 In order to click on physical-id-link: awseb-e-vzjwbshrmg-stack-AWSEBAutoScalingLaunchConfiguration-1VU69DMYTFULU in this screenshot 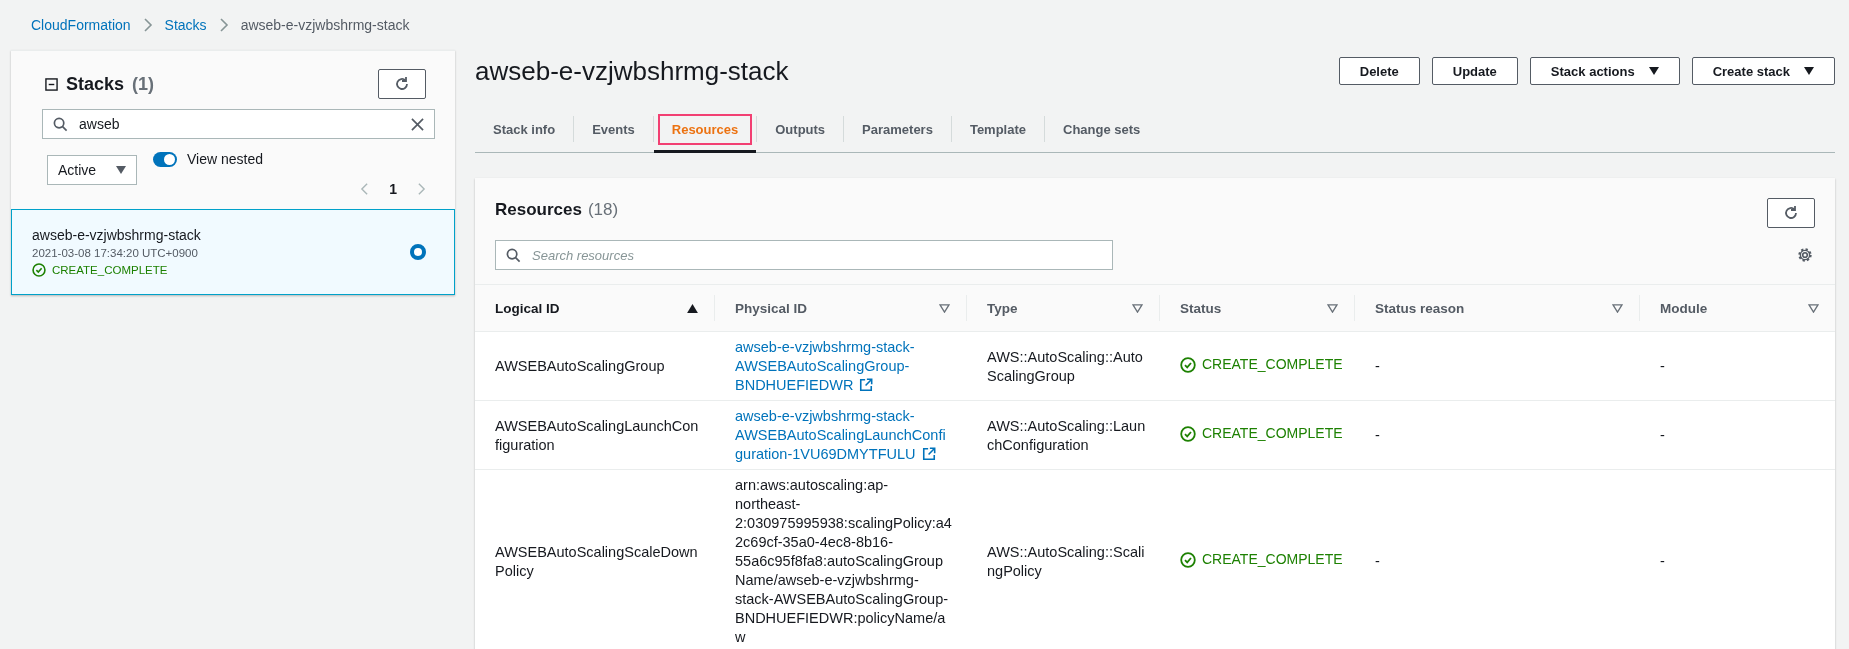, I will do `click(844, 435)`.